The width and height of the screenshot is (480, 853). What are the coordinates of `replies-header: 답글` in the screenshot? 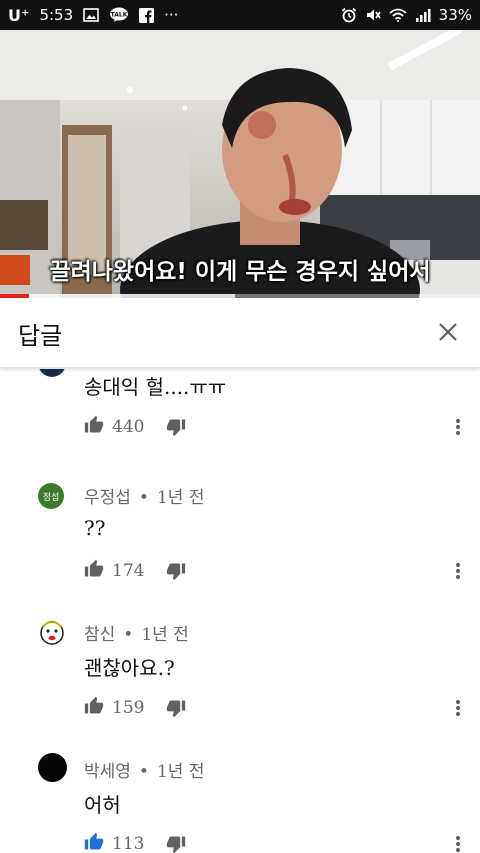 It's located at (240, 333).